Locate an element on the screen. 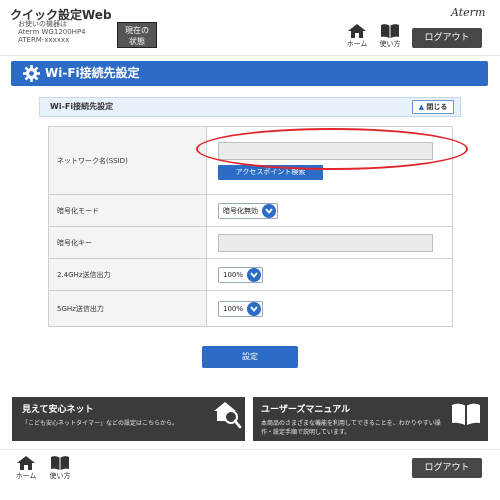 The width and height of the screenshot is (500, 500). encryption-select: 暗号化無効 is located at coordinates (248, 210).